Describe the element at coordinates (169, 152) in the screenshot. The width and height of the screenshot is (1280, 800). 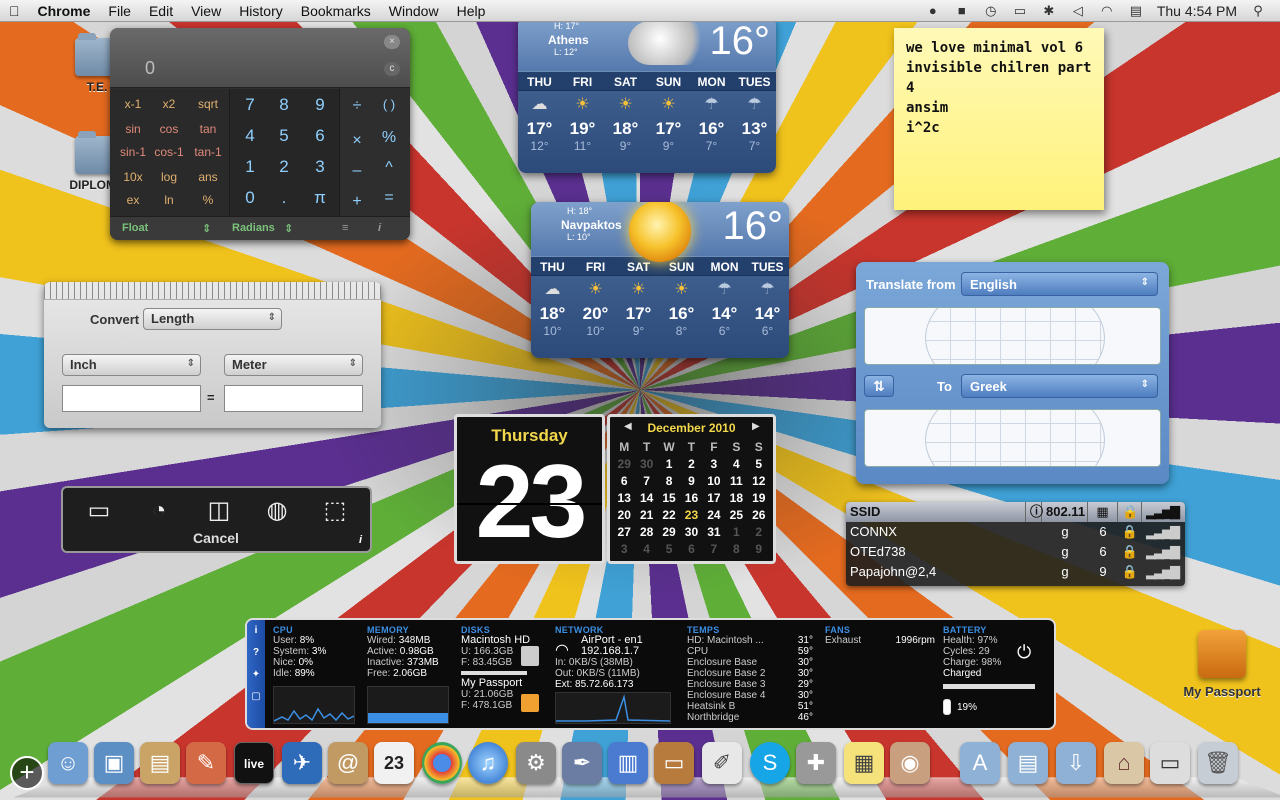
I see `key-acos: cos-1` at that location.